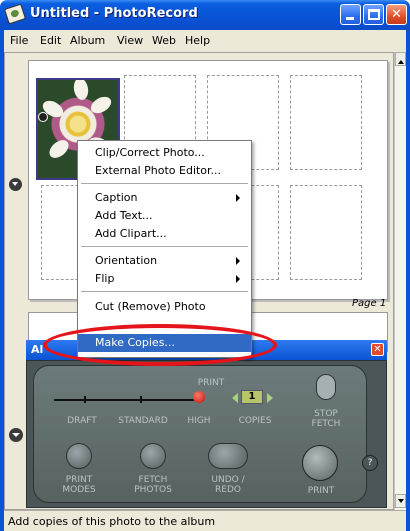 Image resolution: width=410 pixels, height=531 pixels. I want to click on help-icon: ?, so click(370, 463).